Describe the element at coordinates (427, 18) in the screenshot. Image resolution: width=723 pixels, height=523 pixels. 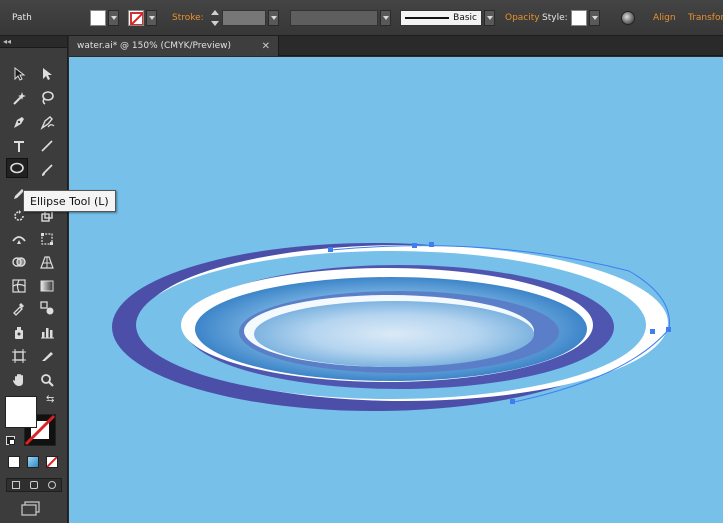
I see `brush-stroke-preview` at that location.